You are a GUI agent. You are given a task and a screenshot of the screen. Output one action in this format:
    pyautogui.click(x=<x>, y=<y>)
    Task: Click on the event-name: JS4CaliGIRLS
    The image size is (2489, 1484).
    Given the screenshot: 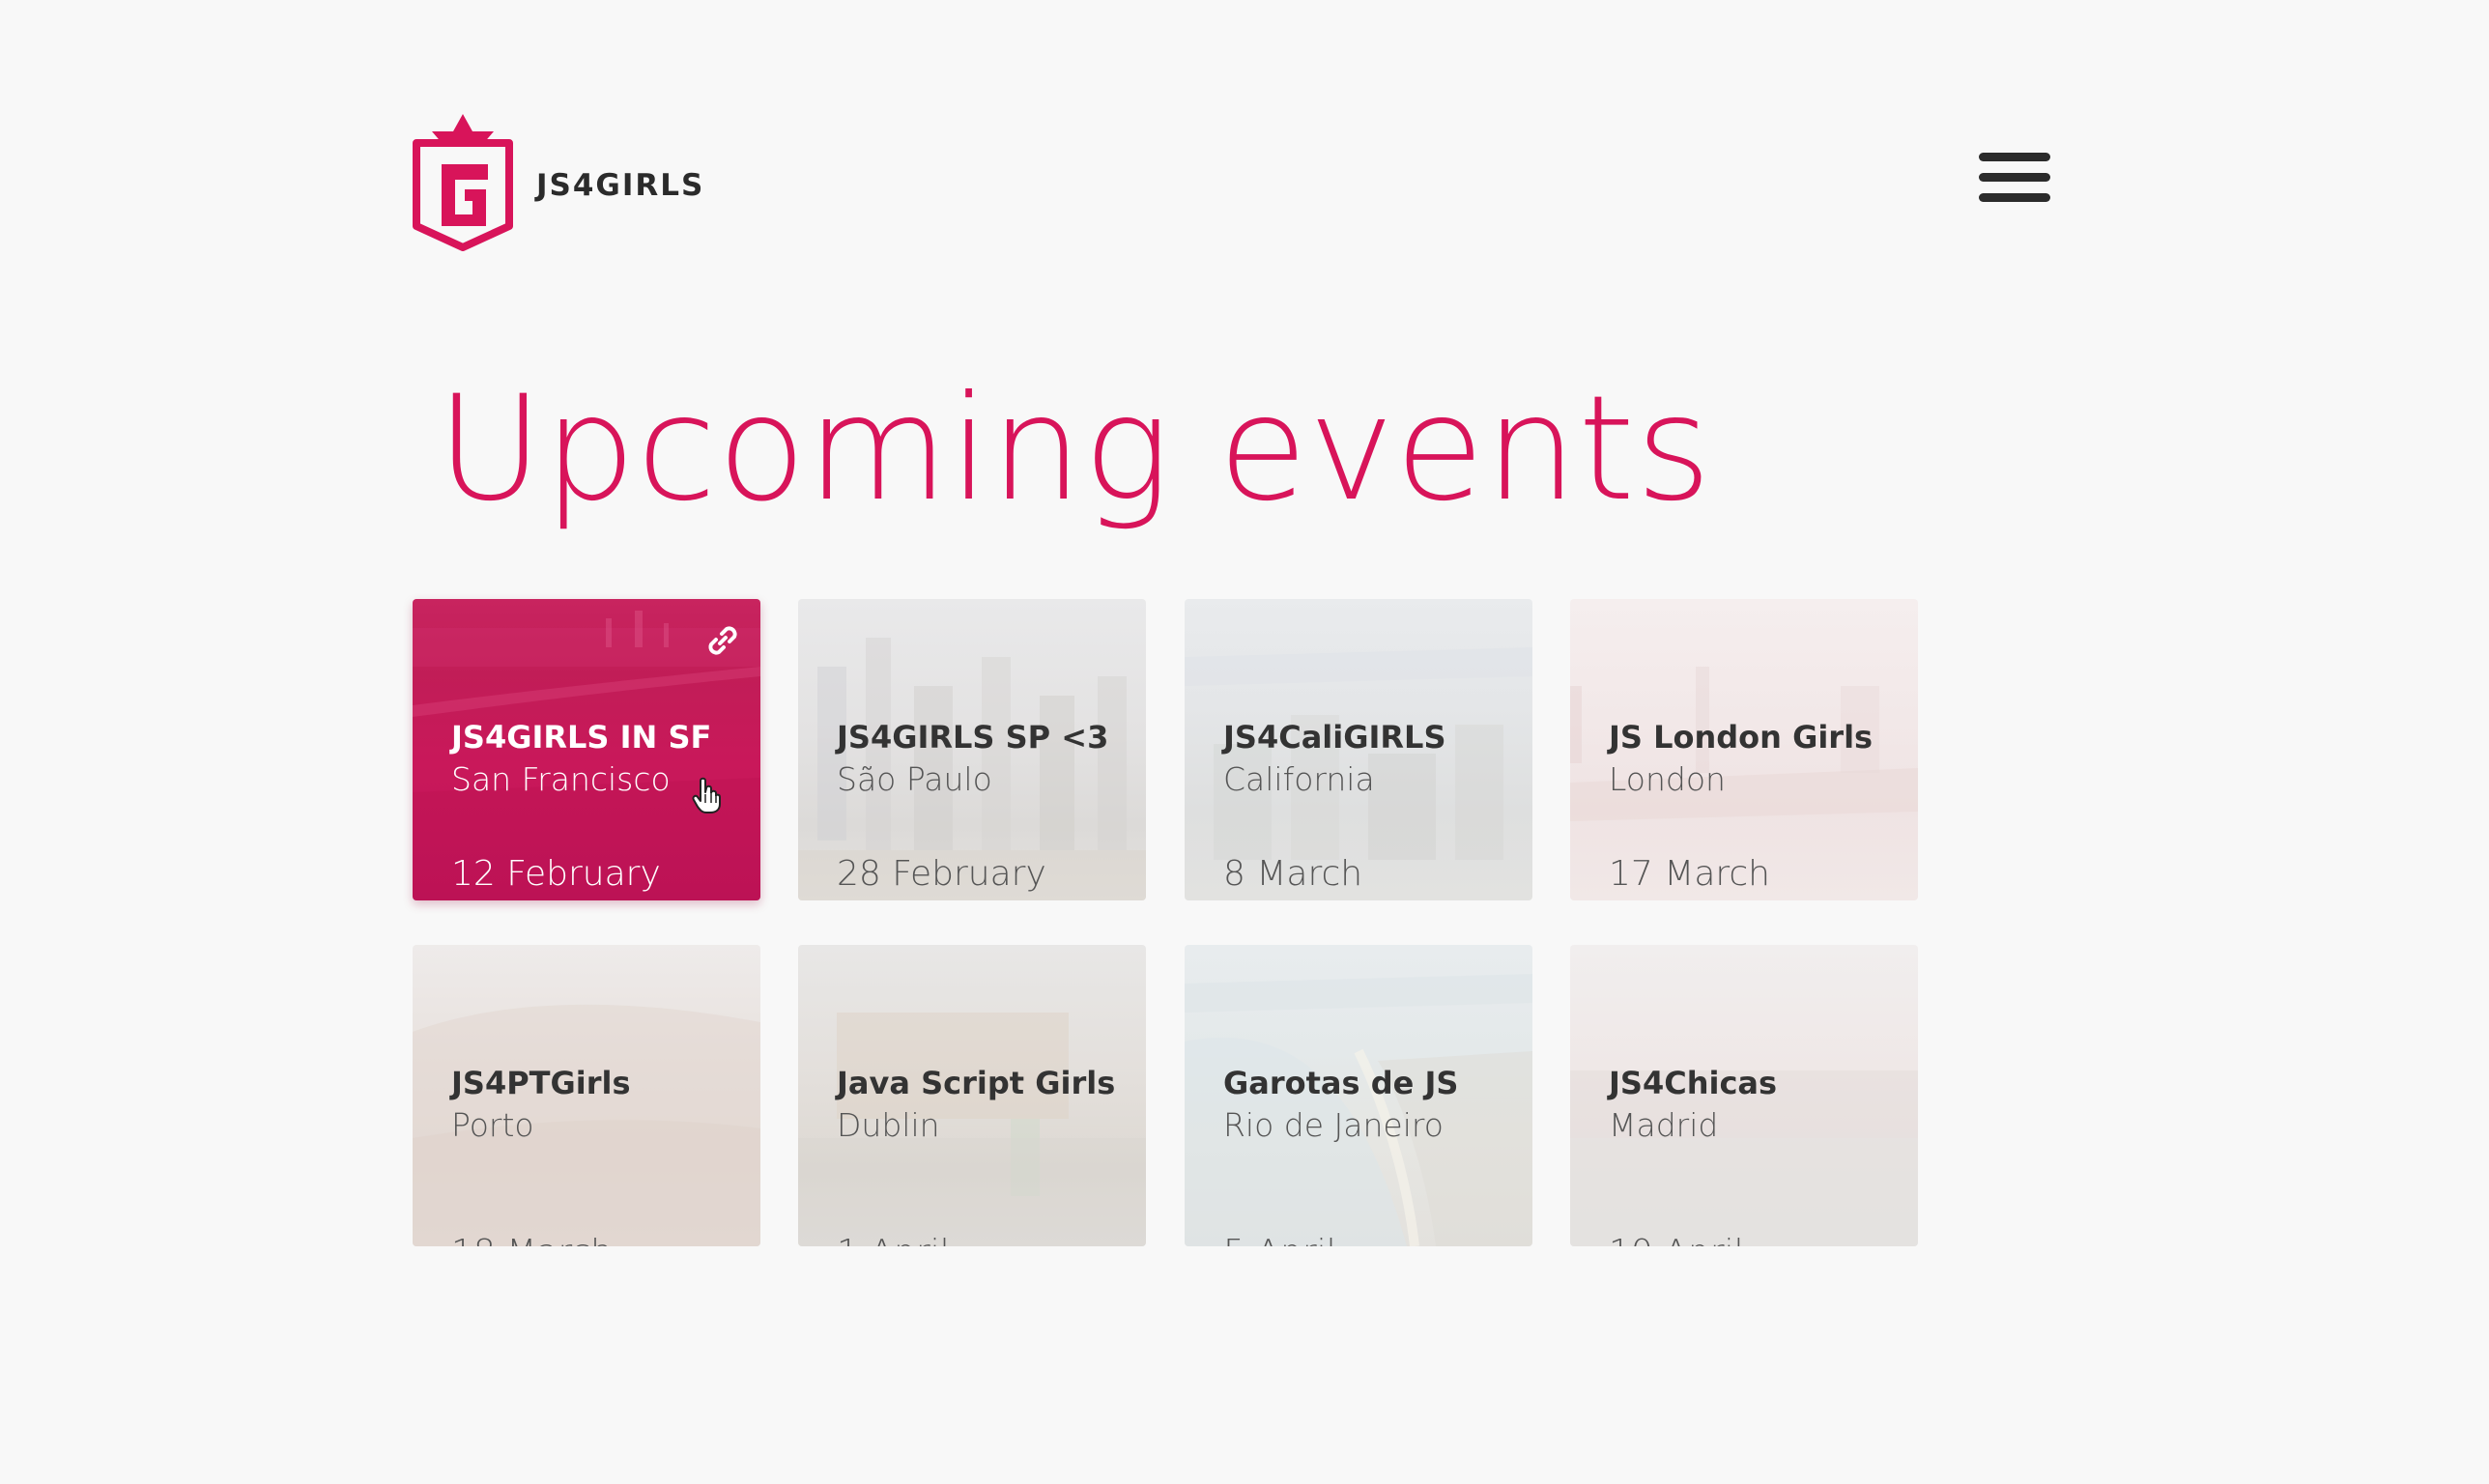 What is the action you would take?
    pyautogui.click(x=1334, y=738)
    